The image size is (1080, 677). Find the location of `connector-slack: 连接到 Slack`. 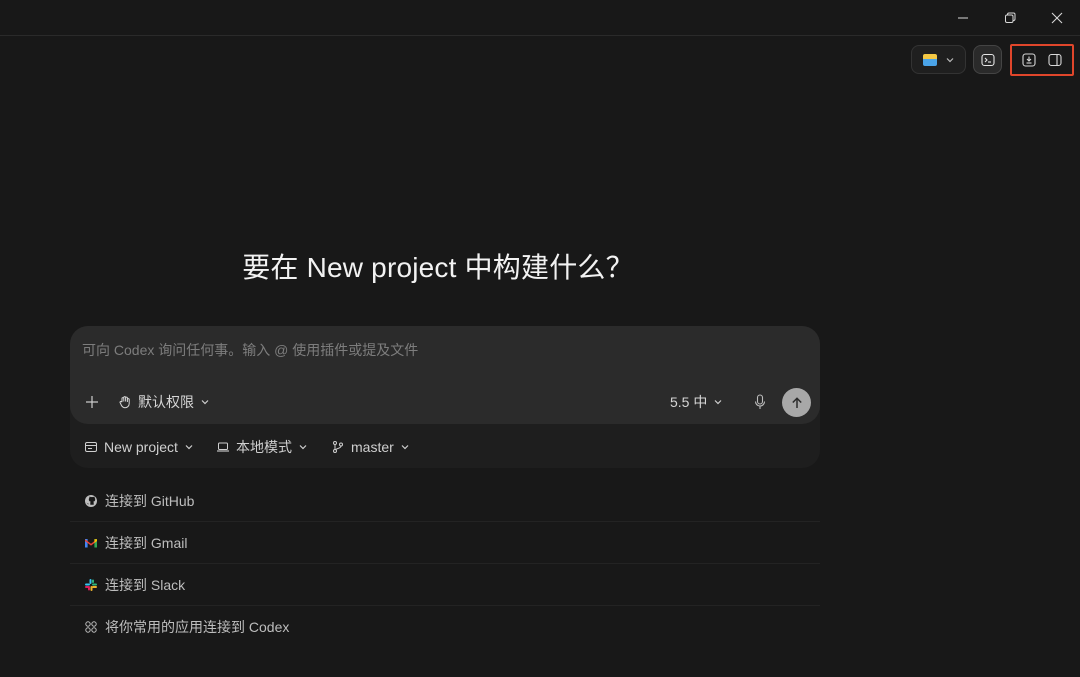

connector-slack: 连接到 Slack is located at coordinates (445, 585).